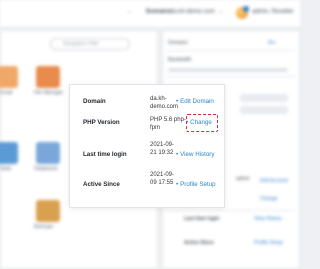 This screenshot has height=269, width=320. What do you see at coordinates (269, 199) in the screenshot?
I see `stat-link: Change` at bounding box center [269, 199].